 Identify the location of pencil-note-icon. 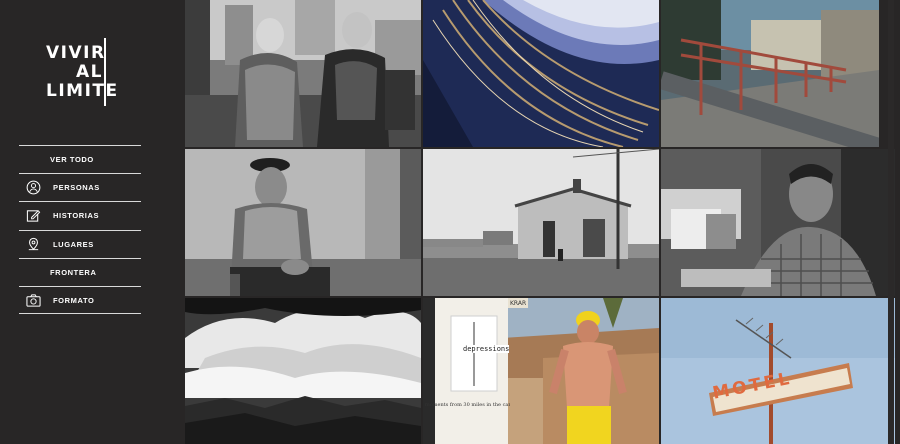
(33, 216).